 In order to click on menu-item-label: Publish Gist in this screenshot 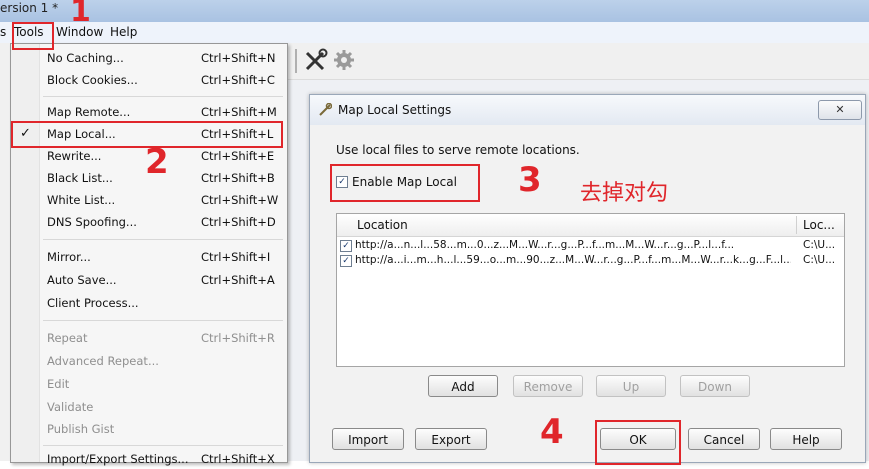, I will do `click(81, 429)`.